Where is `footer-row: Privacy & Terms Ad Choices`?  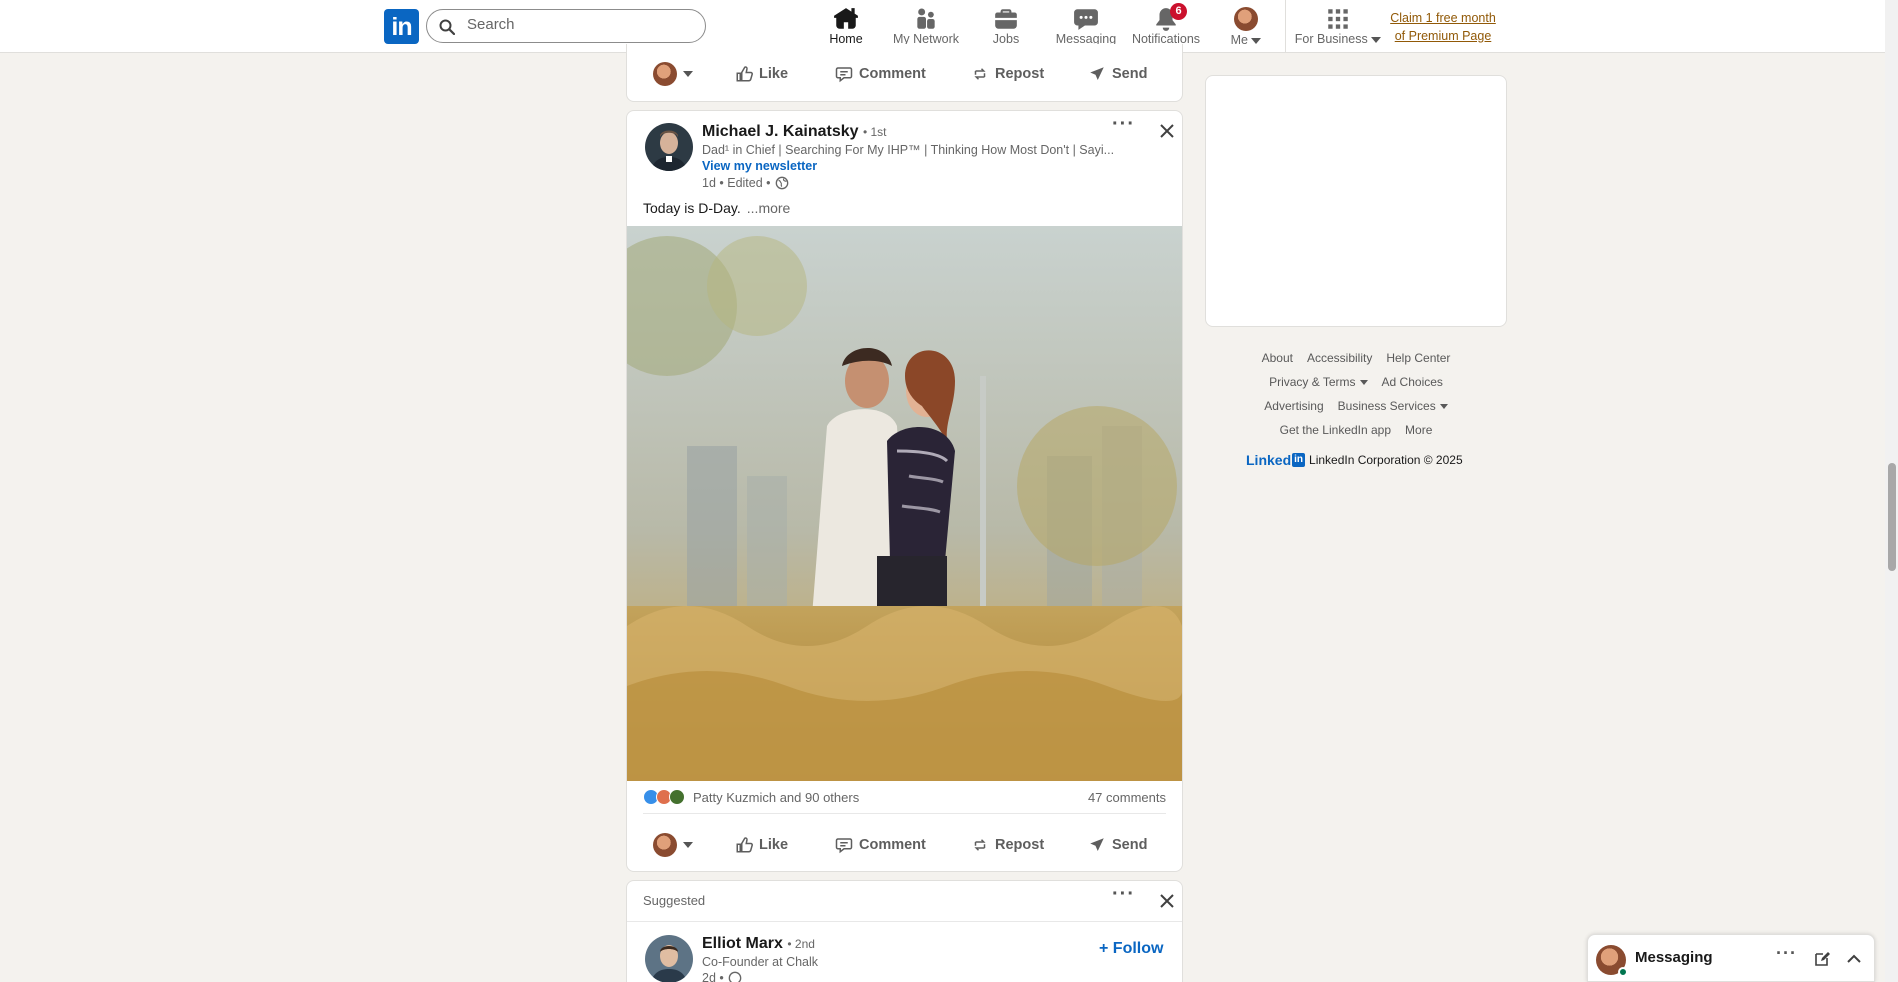
footer-row: Privacy & Terms Ad Choices is located at coordinates (1356, 382).